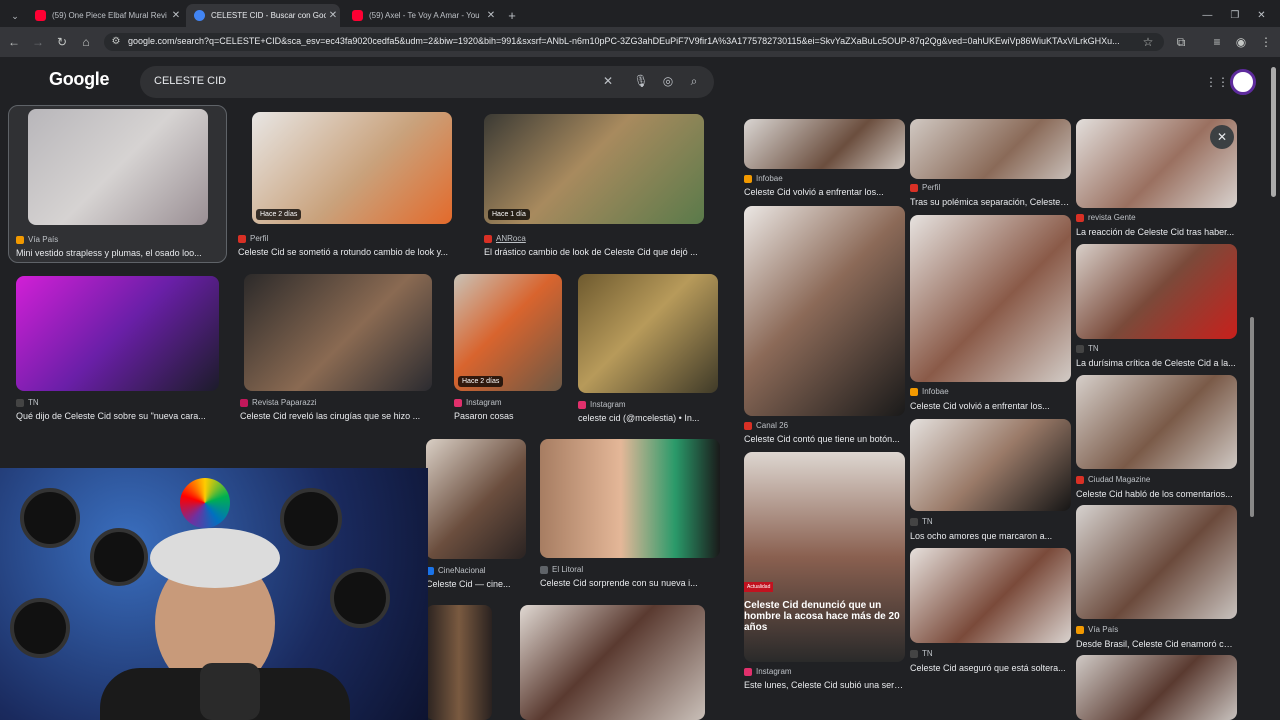 Image resolution: width=1280 pixels, height=720 pixels. I want to click on result-source: revista Gente, so click(1106, 217).